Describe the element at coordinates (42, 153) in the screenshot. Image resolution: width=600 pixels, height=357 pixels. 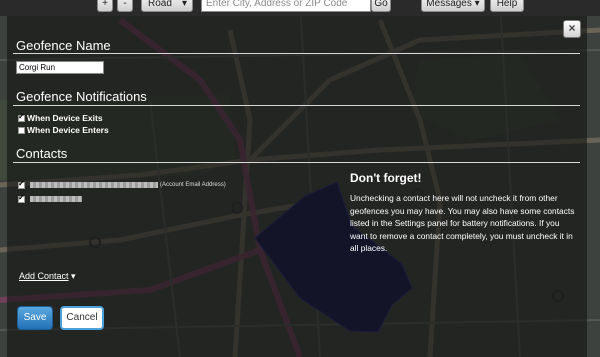
I see `contacts-heading: Contacts` at that location.